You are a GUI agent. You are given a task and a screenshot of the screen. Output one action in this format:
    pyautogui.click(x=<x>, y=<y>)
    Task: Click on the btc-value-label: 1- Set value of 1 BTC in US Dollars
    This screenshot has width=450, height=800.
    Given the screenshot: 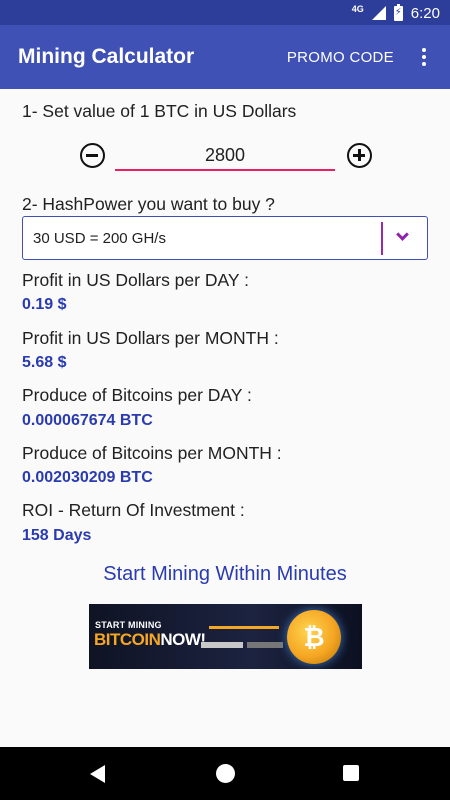 What is the action you would take?
    pyautogui.click(x=159, y=111)
    